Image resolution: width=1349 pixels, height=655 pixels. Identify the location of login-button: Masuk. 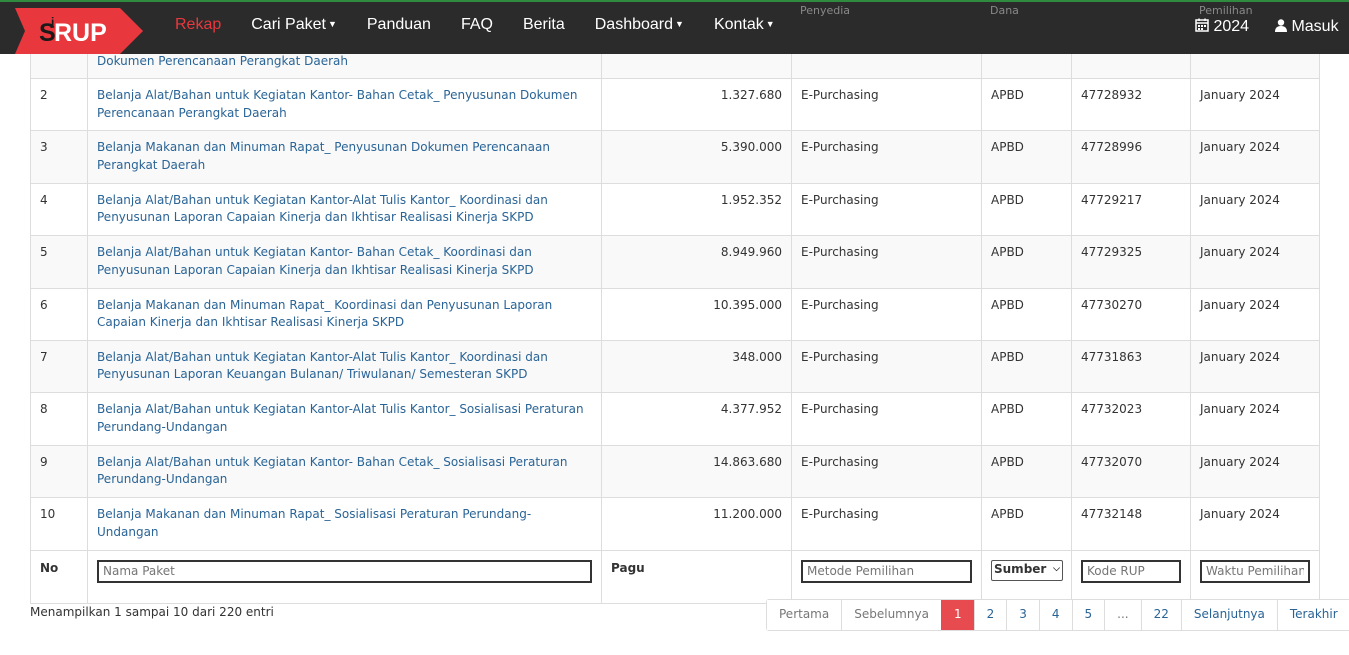
(1307, 27).